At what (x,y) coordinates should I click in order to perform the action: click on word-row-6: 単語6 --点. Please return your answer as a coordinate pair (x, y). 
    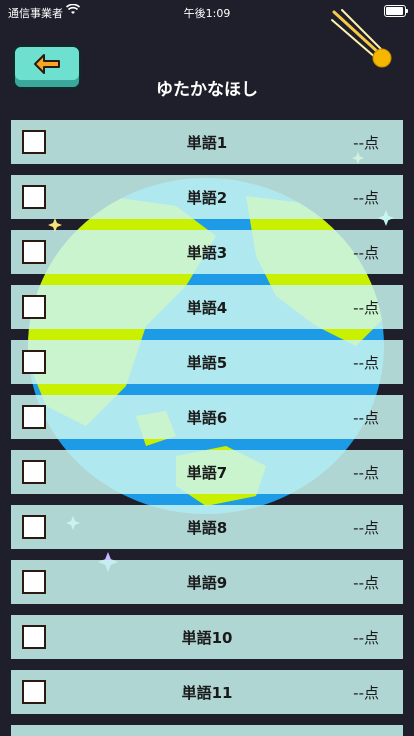
    Looking at the image, I should click on (207, 417).